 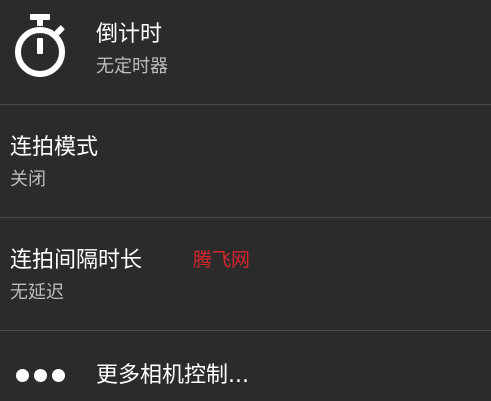 What do you see at coordinates (129, 34) in the screenshot?
I see `timer-title: 倒计时` at bounding box center [129, 34].